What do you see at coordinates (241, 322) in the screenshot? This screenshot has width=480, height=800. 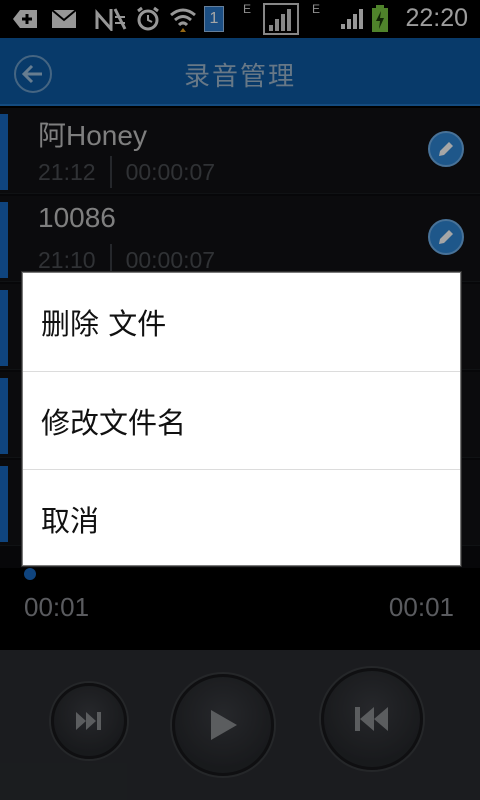 I see `delete-file-option: 删除 文件` at bounding box center [241, 322].